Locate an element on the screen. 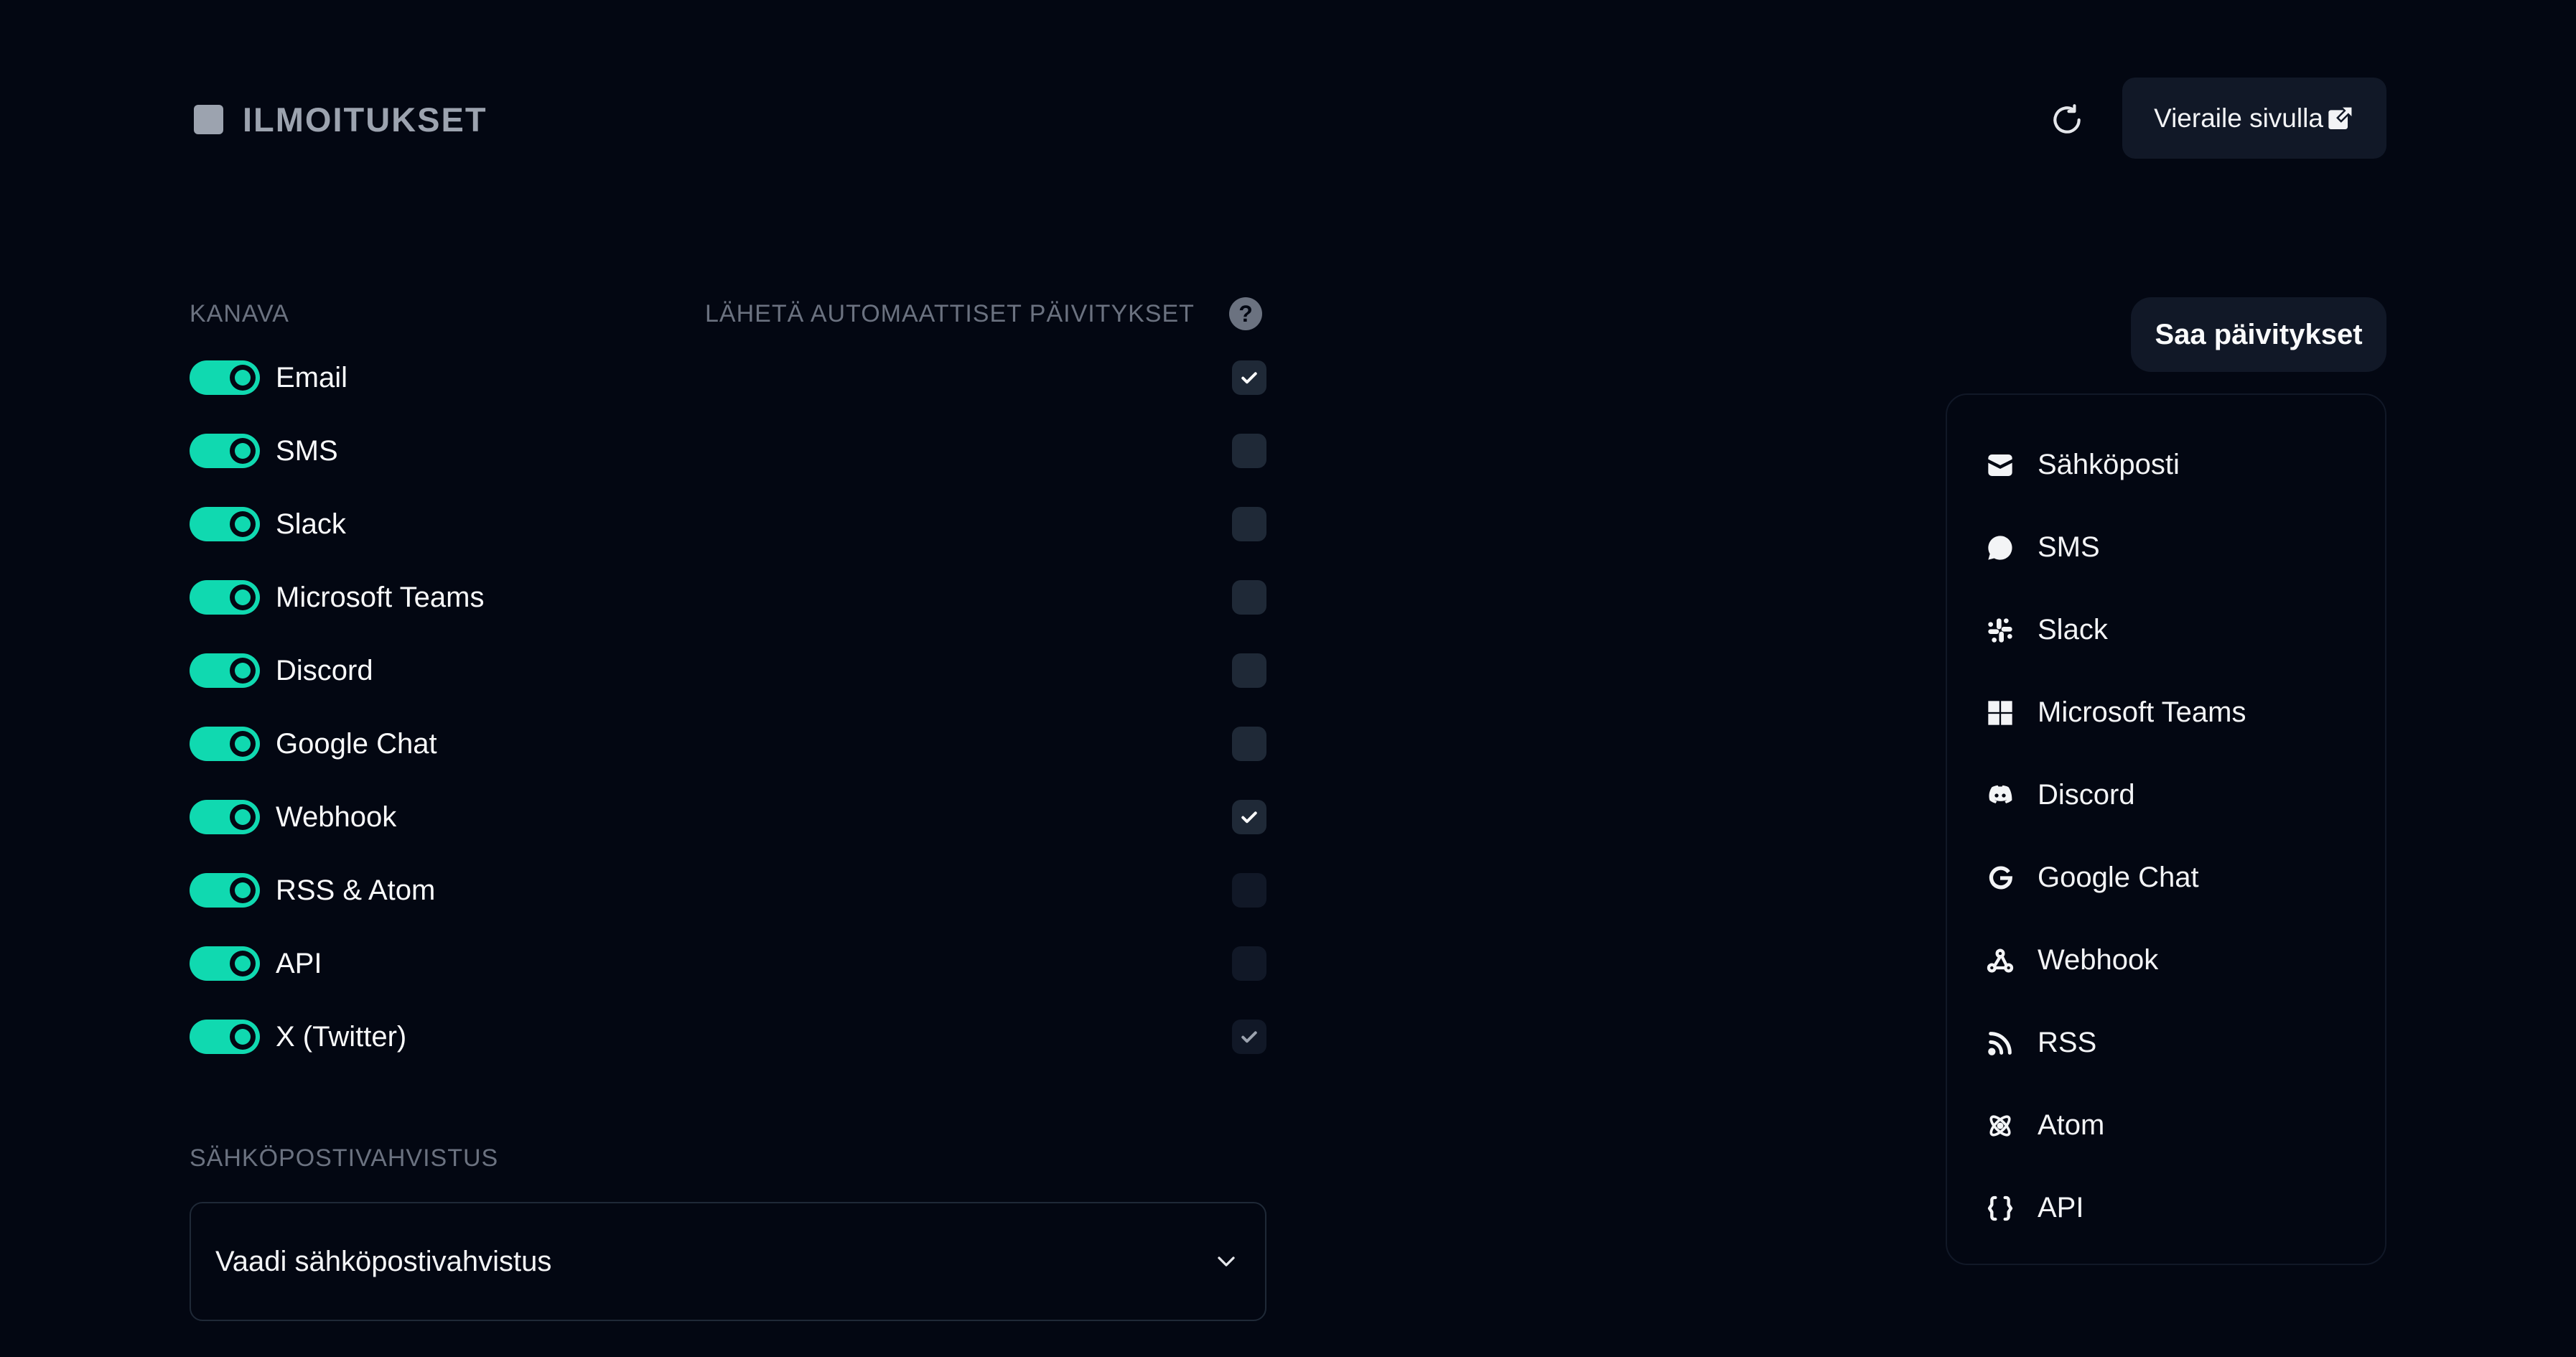 Image resolution: width=2576 pixels, height=1357 pixels. refresh-button is located at coordinates (2067, 120).